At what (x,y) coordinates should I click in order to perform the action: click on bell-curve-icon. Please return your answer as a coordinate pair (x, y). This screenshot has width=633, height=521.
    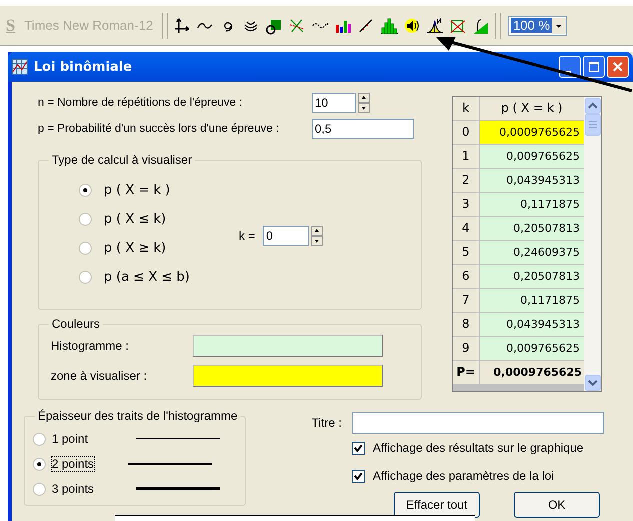
    Looking at the image, I should click on (435, 25).